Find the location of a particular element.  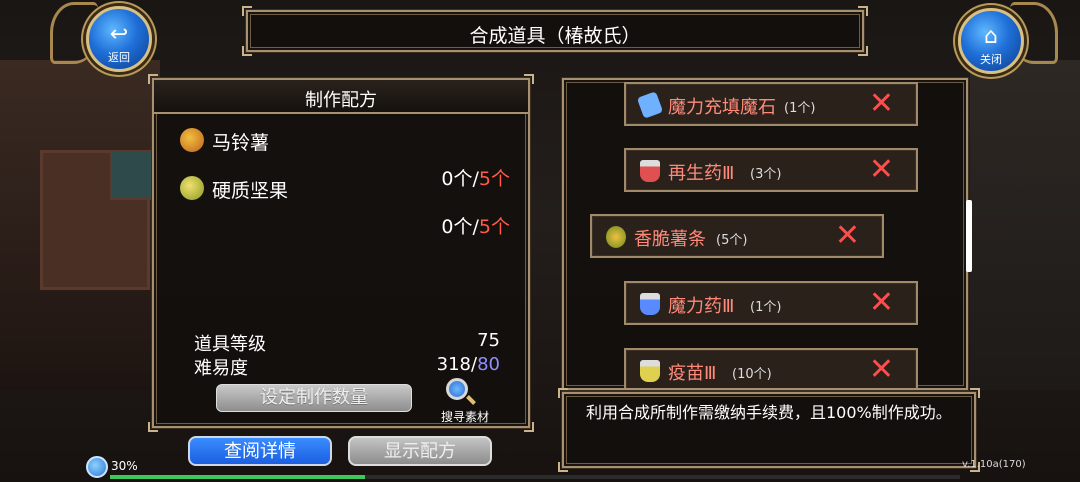

list-item: 魔力充填魔石 (1个) ✕ is located at coordinates (771, 104).